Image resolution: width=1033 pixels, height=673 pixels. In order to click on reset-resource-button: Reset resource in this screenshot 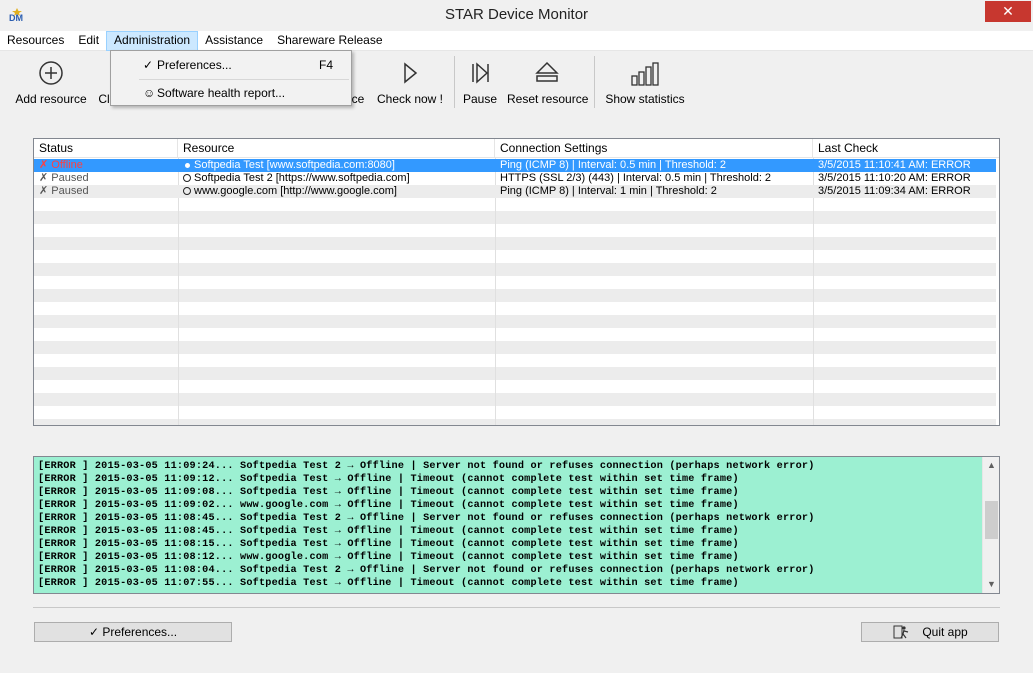, I will do `click(548, 82)`.